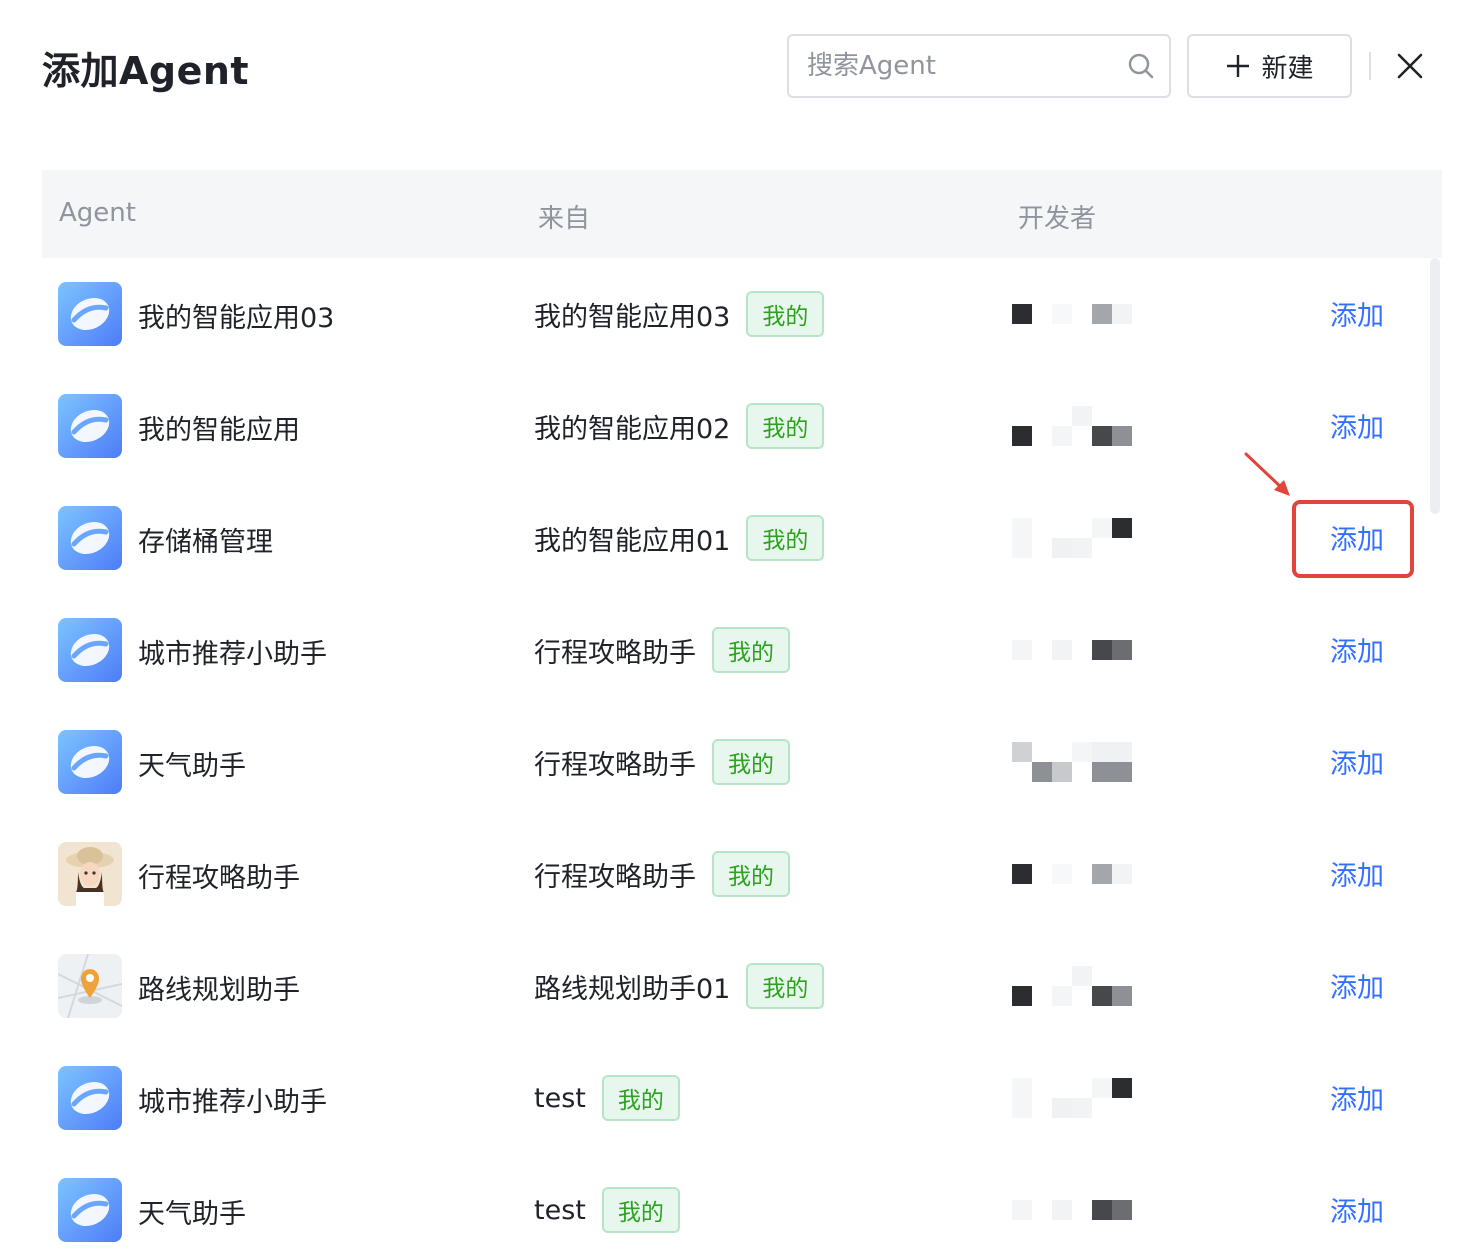 This screenshot has width=1482, height=1256. What do you see at coordinates (1141, 66) in the screenshot?
I see `search-icon` at bounding box center [1141, 66].